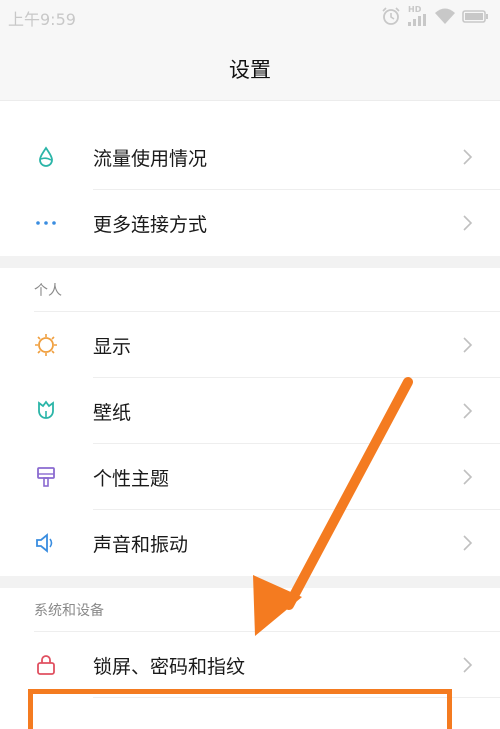 The image size is (500, 729). What do you see at coordinates (250, 411) in the screenshot?
I see `settings-row-wallpaper: 壁纸` at bounding box center [250, 411].